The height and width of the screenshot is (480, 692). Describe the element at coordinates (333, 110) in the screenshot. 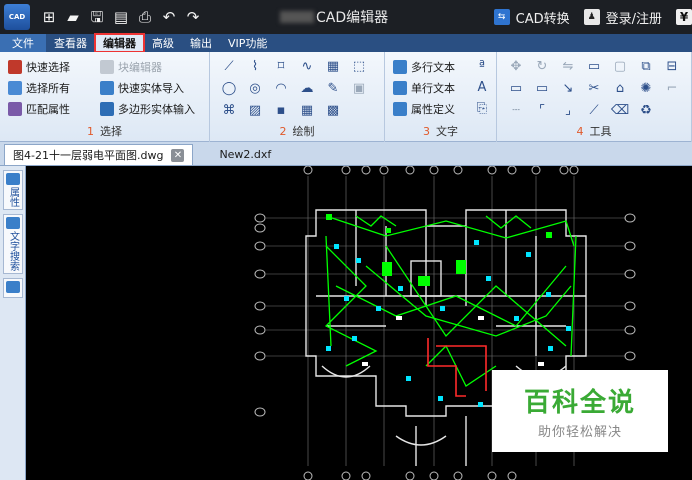

I see `grid-icon: ▩` at that location.